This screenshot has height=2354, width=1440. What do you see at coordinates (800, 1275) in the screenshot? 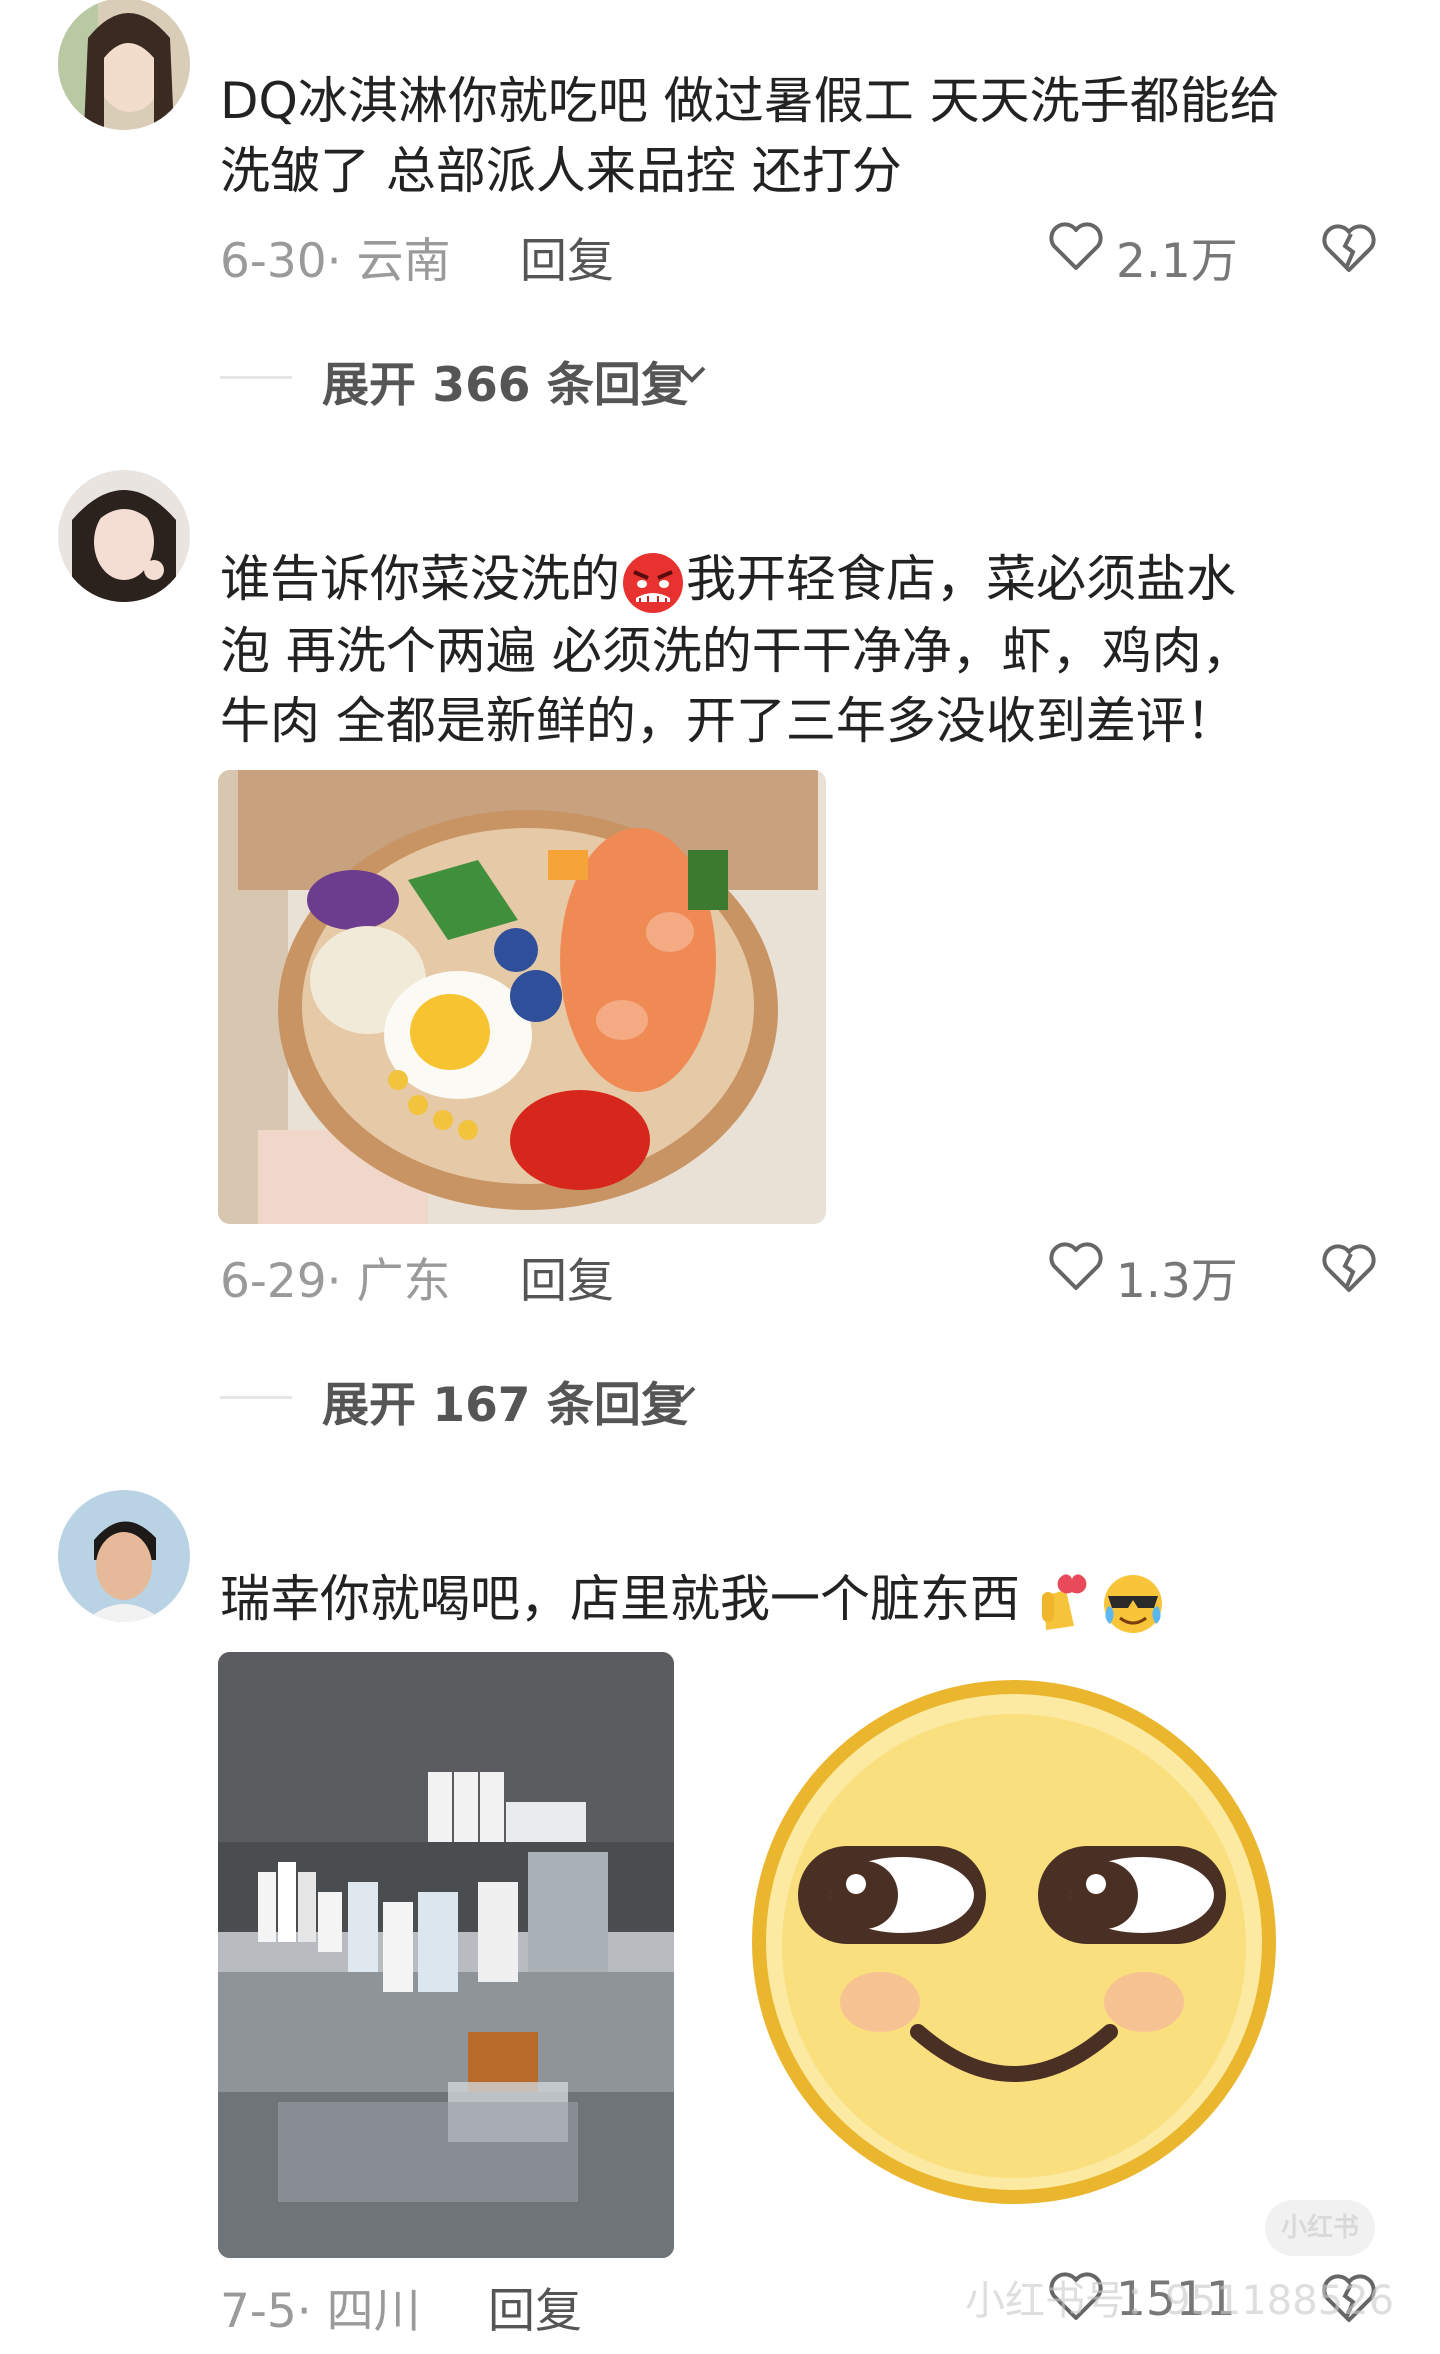
I see `comment-meta: 6-29· 广东 回复 1.3万` at bounding box center [800, 1275].